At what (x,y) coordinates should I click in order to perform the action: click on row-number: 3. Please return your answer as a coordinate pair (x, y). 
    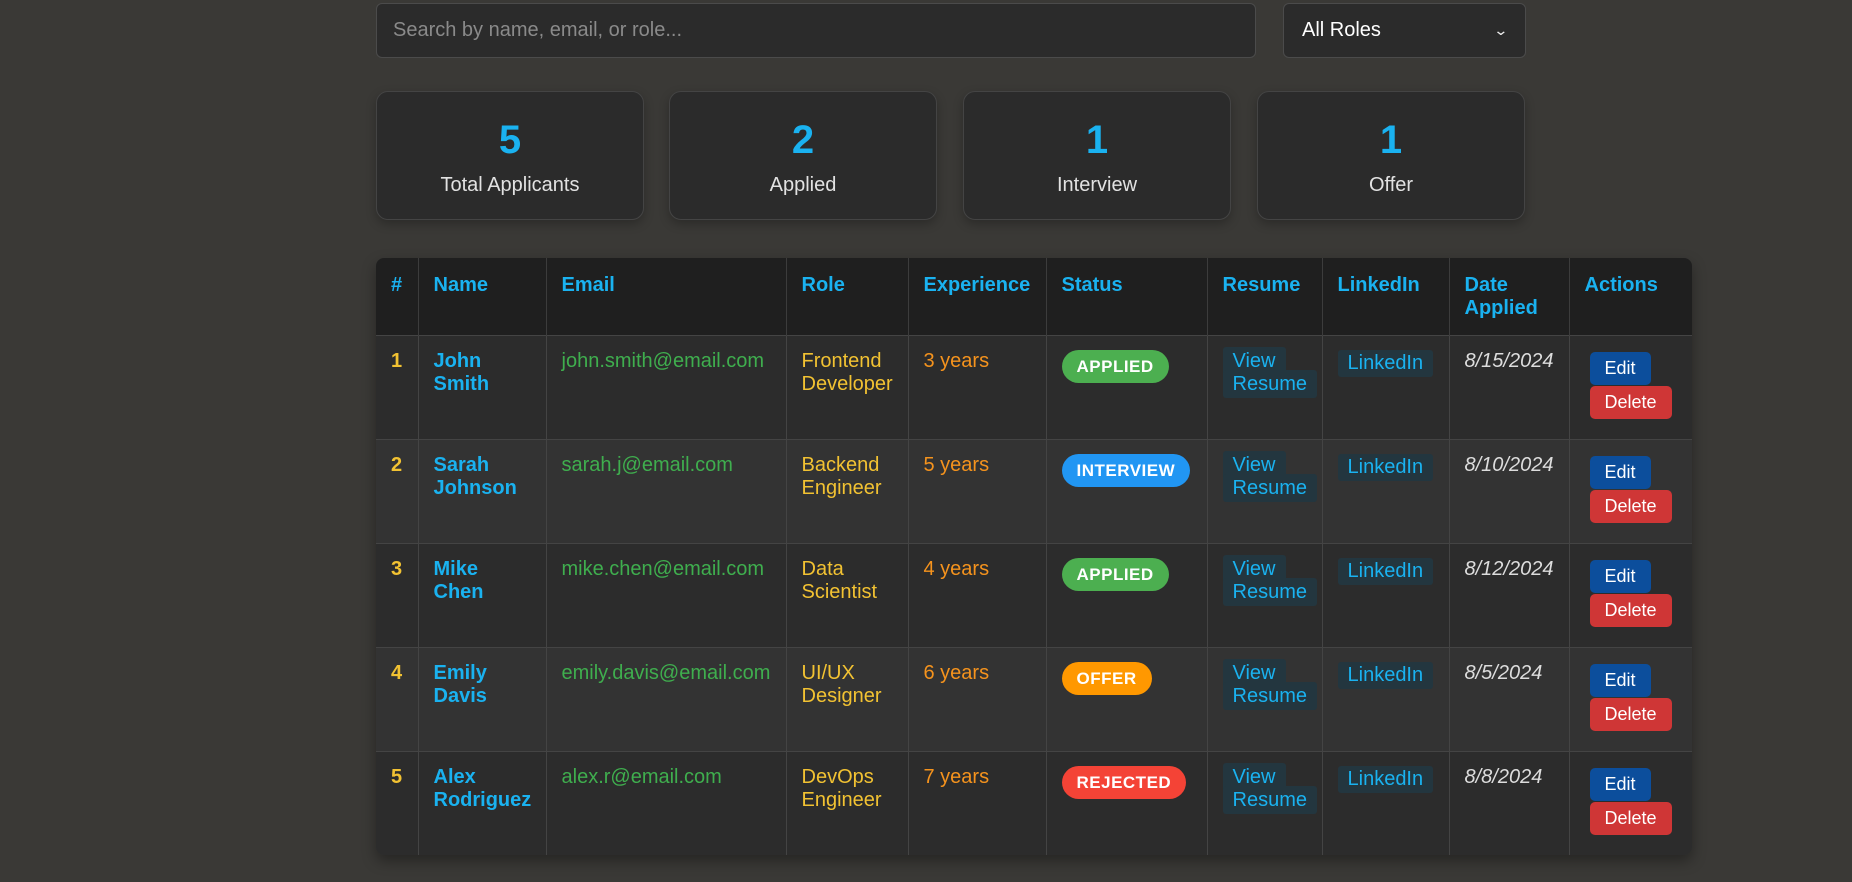
    Looking at the image, I should click on (397, 595).